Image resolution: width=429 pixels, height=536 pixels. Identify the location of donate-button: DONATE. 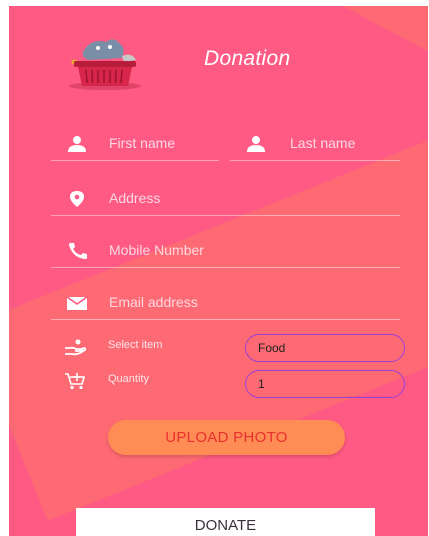
(225, 522).